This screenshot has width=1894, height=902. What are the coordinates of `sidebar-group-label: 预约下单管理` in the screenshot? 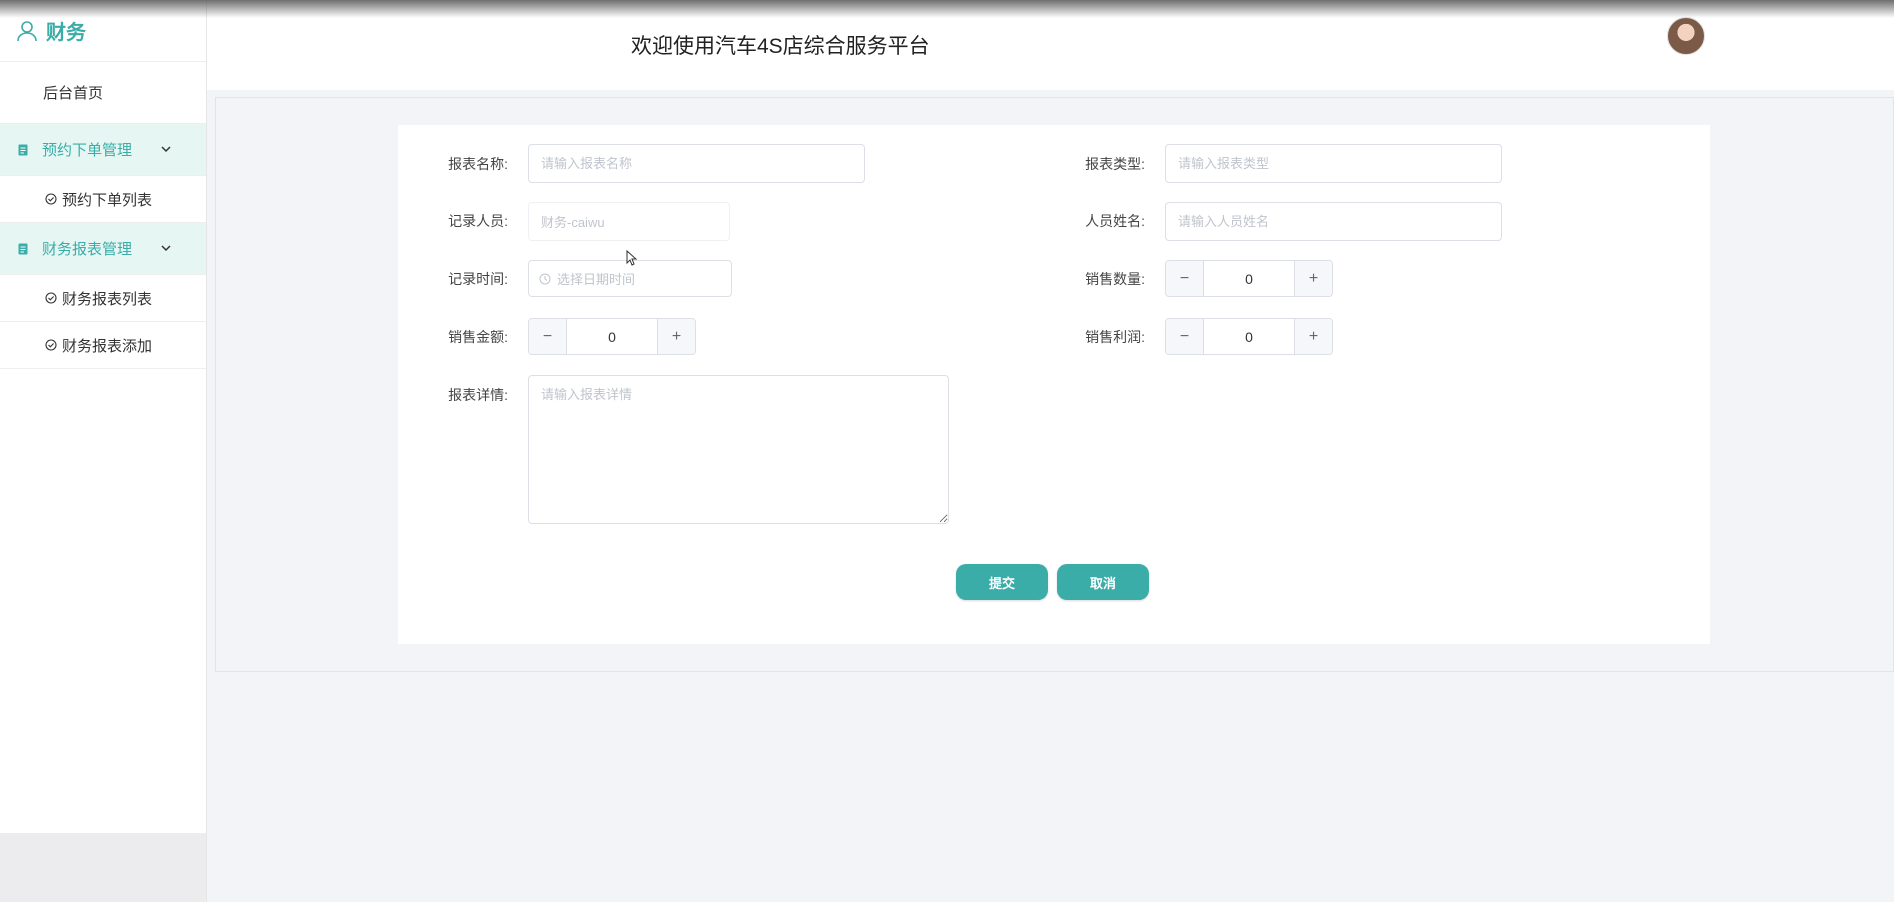 It's located at (87, 150).